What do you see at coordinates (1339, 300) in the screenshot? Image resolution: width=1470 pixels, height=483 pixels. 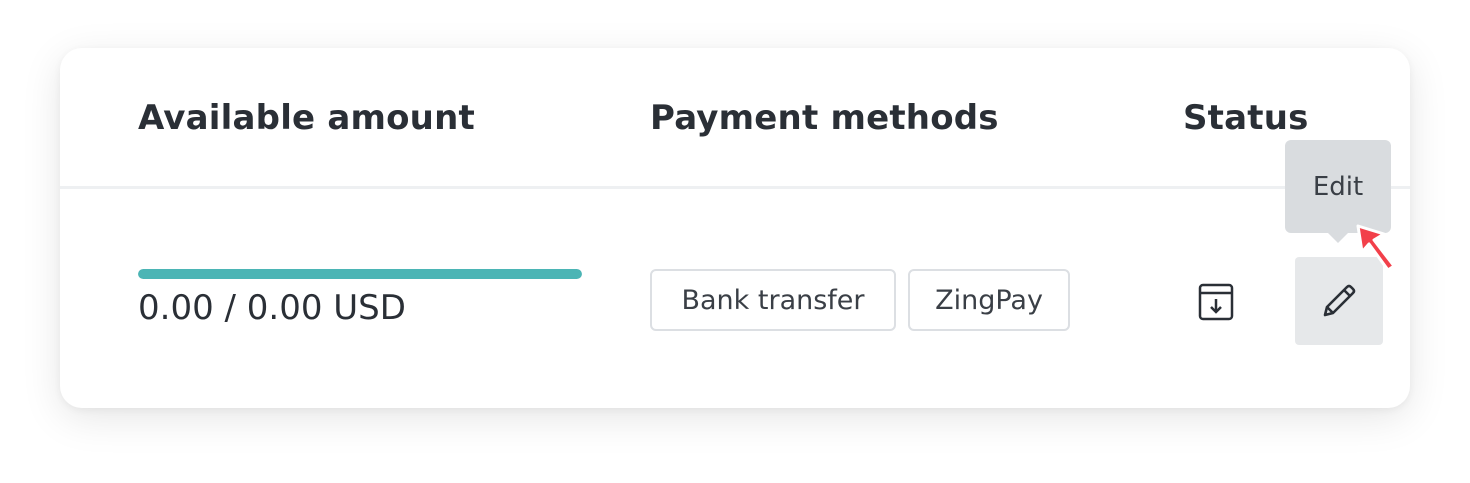 I see `pencil-icon` at bounding box center [1339, 300].